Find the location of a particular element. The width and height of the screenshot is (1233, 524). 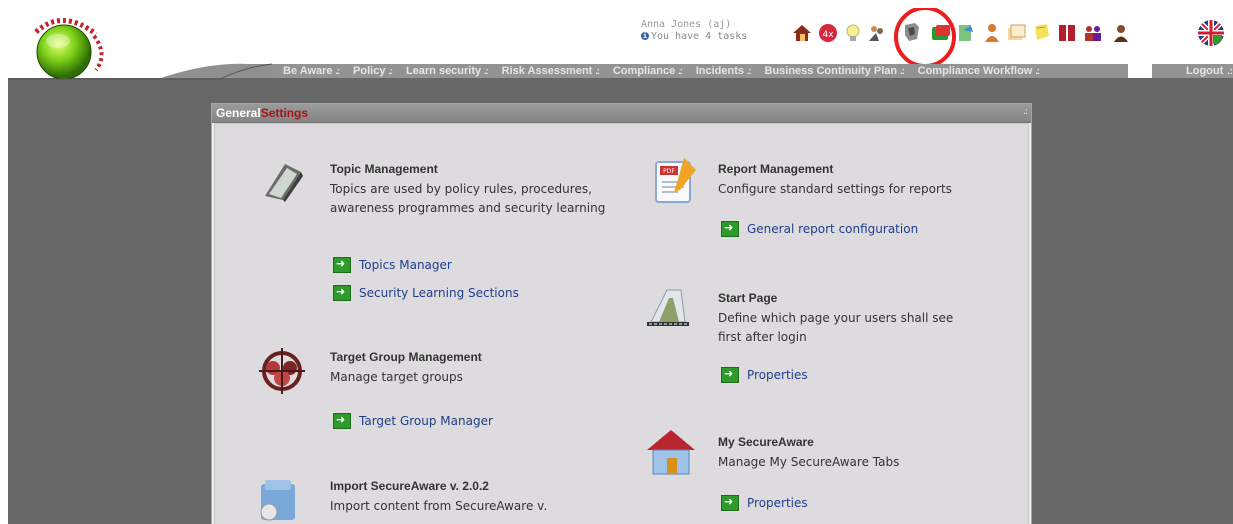

panel-header: GeneralSettings .: is located at coordinates (621, 113).